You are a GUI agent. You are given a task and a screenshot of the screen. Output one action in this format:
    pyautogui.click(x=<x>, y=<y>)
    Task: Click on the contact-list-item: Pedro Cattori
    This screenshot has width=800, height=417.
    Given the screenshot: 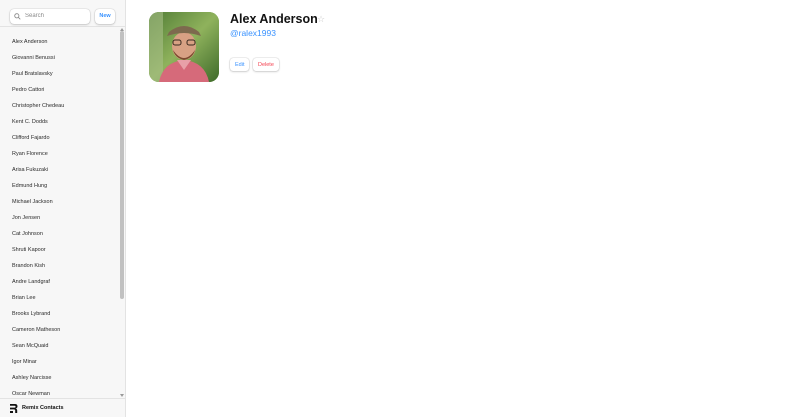 What is the action you would take?
    pyautogui.click(x=59, y=90)
    